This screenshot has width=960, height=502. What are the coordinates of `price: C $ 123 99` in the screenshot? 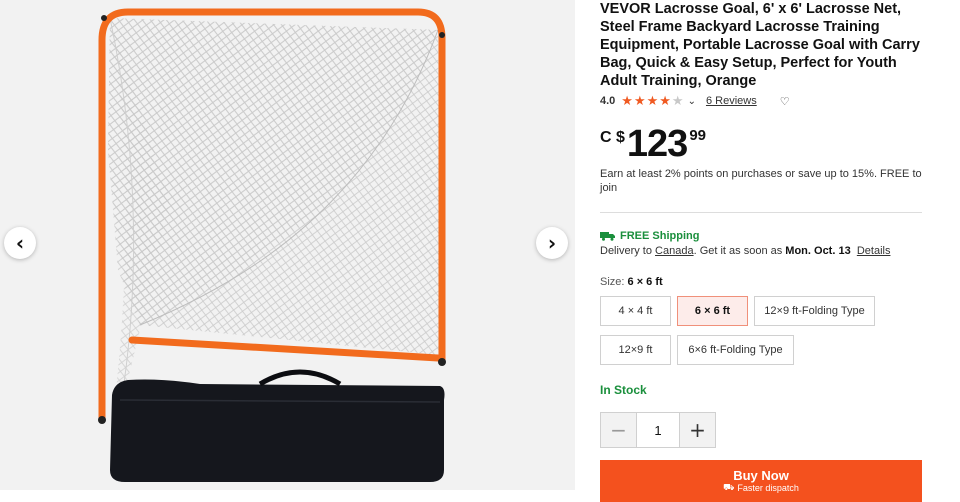 It's located at (653, 144).